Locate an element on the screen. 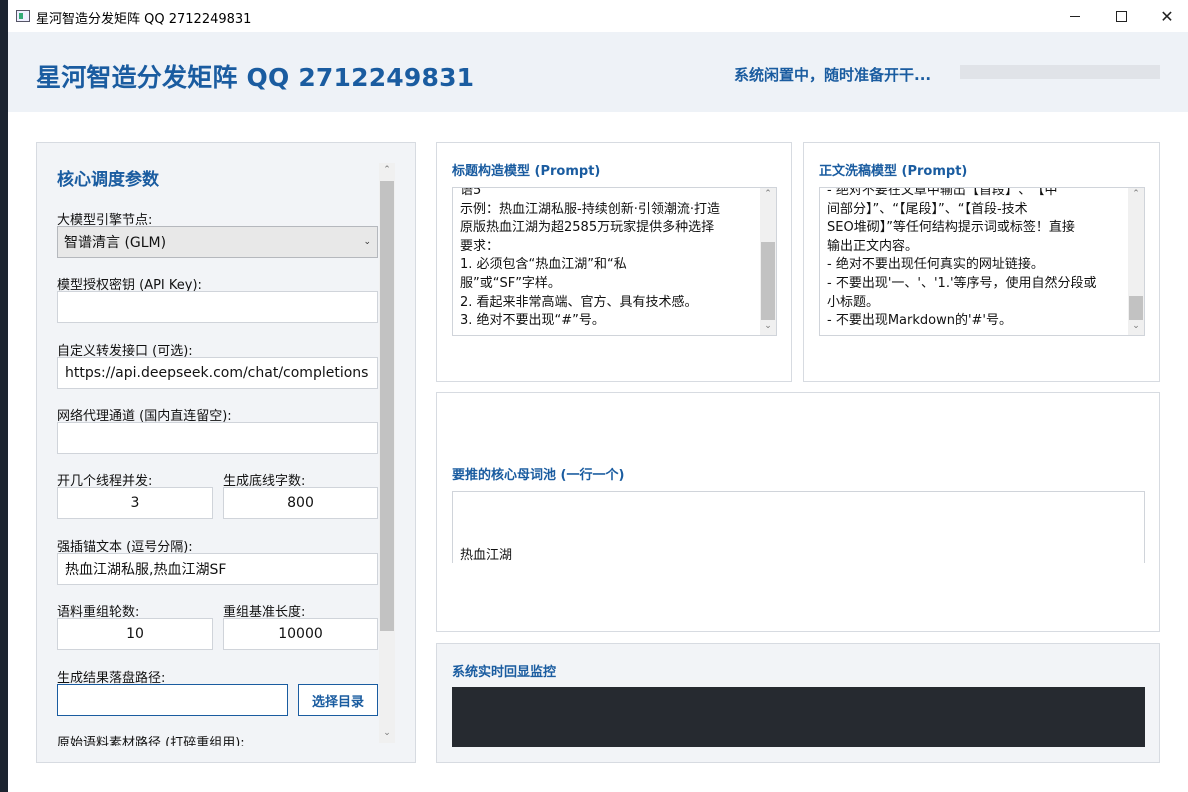  left-panel-scroll-thumb is located at coordinates (387, 406).